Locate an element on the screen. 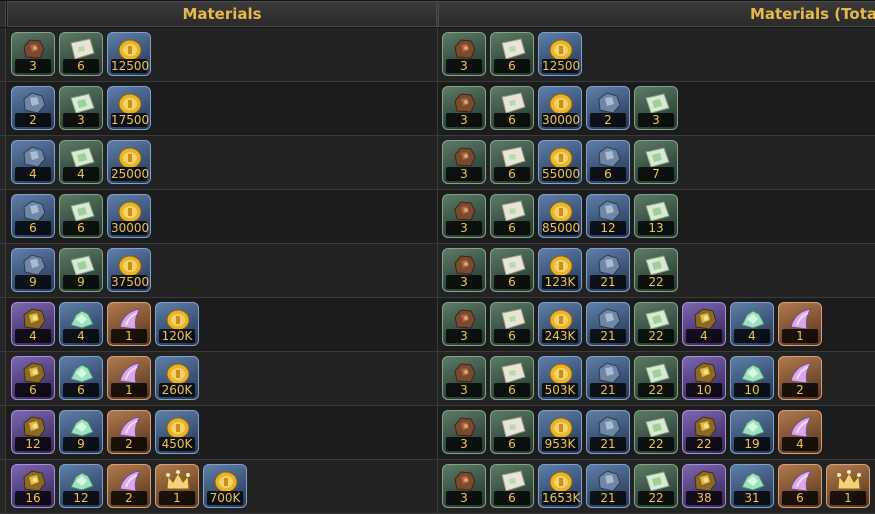  material-slot: 450K is located at coordinates (177, 432).